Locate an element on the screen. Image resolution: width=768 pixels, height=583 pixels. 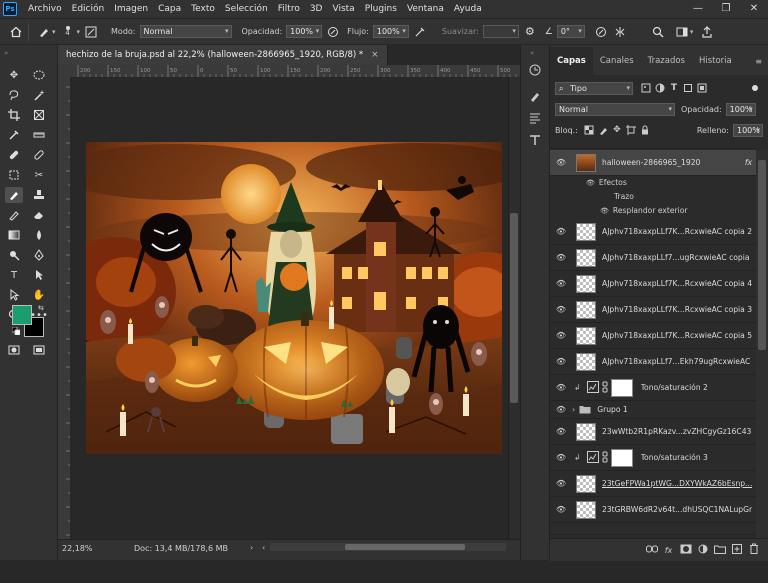
angle-field: 0° is located at coordinates (570, 31).